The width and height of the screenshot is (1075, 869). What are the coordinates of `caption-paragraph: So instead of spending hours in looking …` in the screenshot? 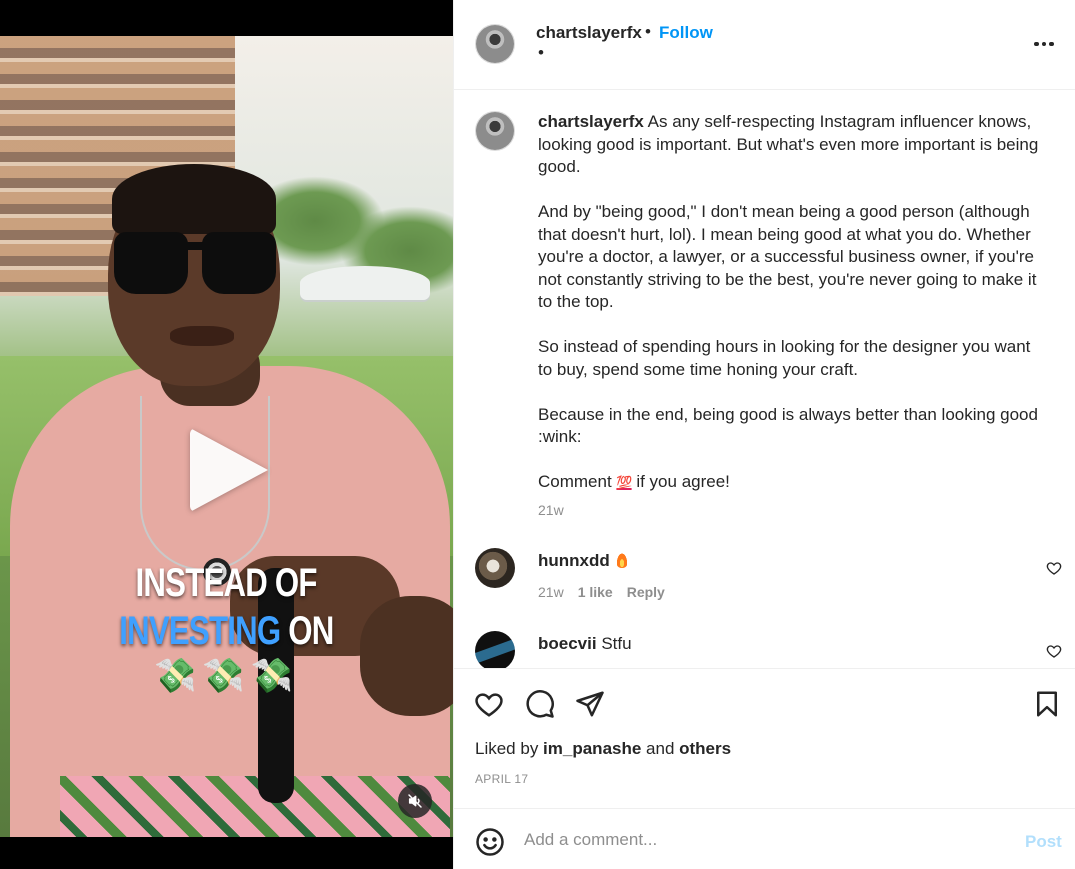 It's located at (784, 358).